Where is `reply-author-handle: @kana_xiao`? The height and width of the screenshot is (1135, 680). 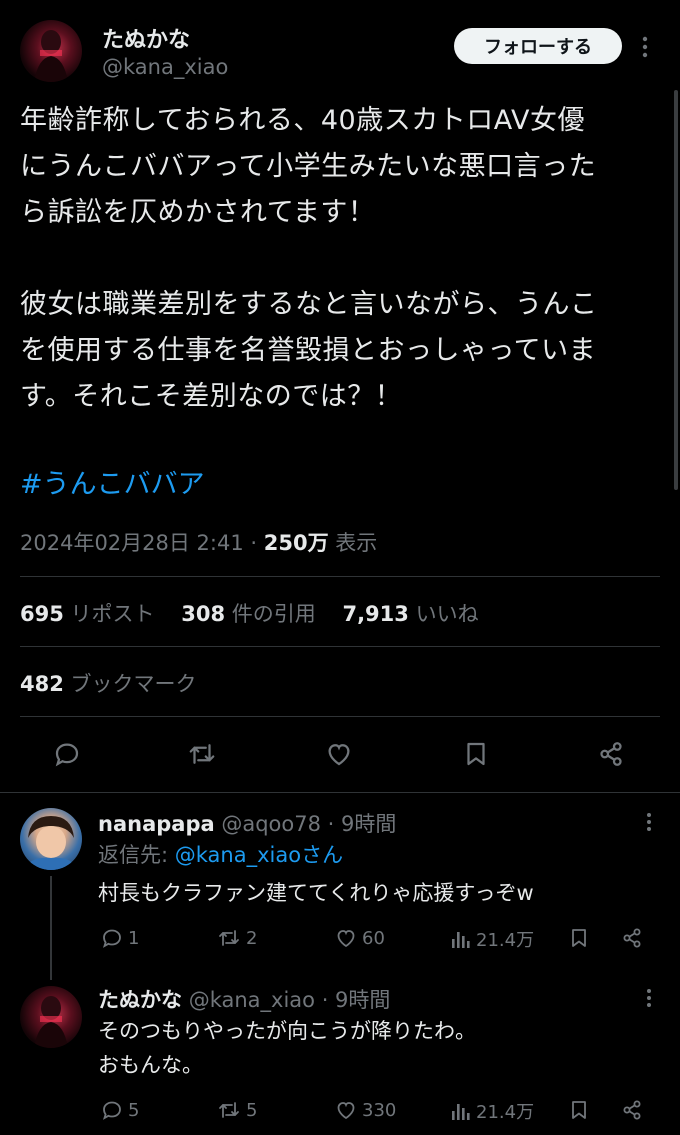 reply-author-handle: @kana_xiao is located at coordinates (252, 1000).